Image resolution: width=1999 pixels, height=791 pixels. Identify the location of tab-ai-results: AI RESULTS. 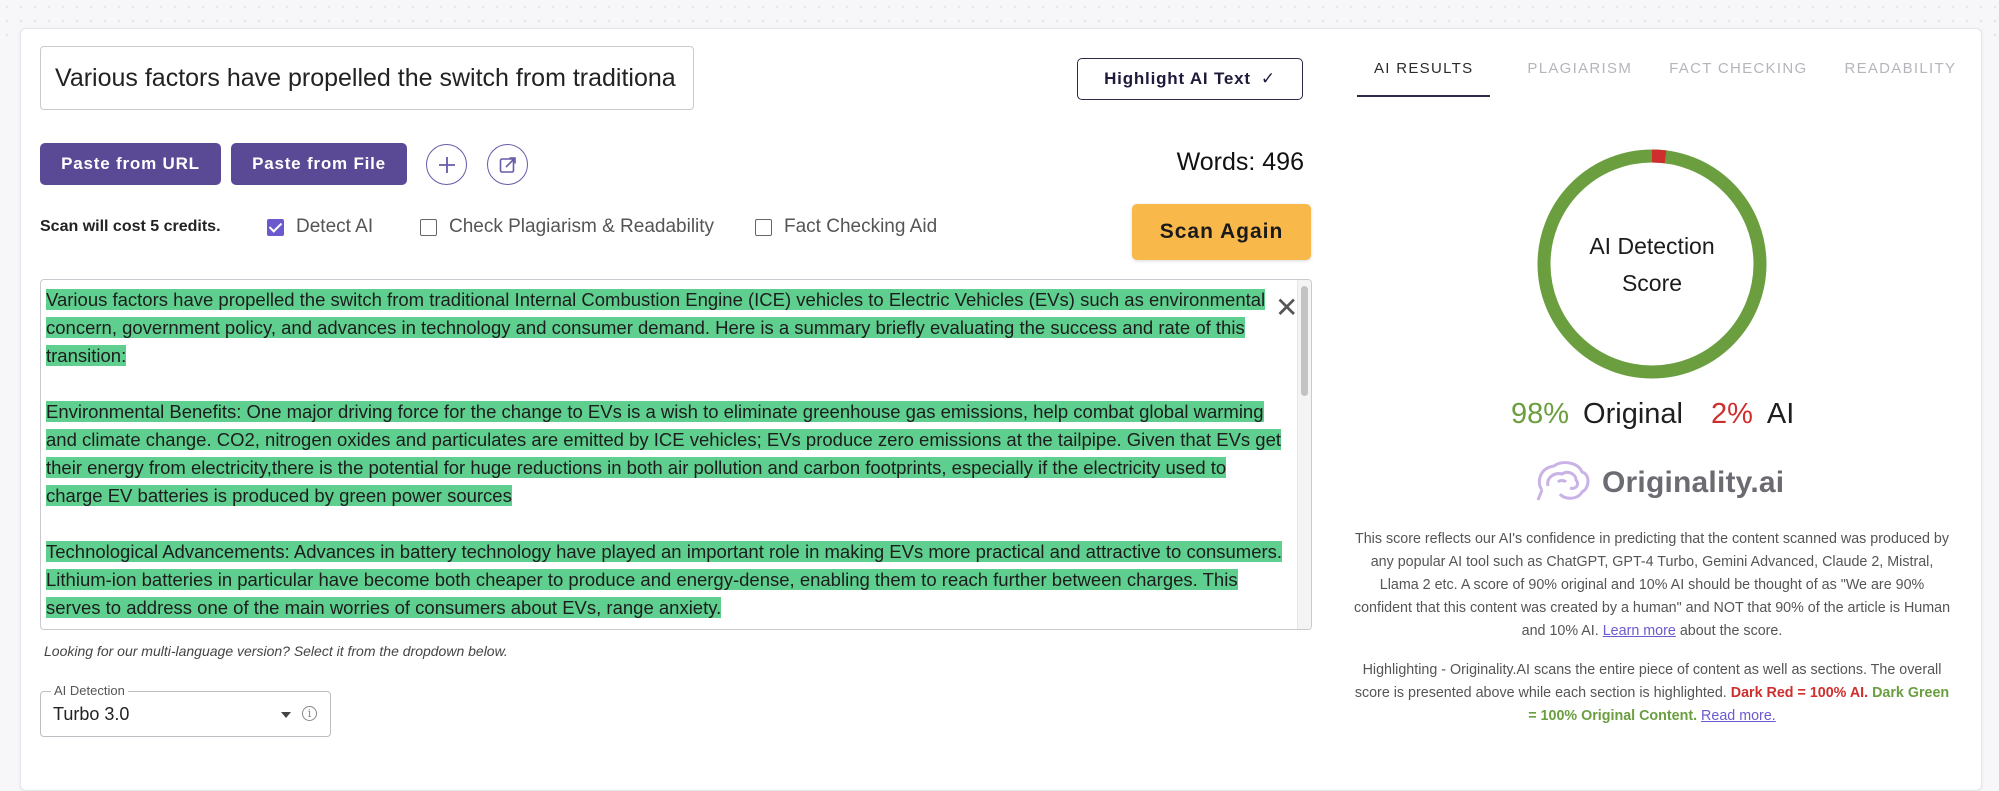
(1424, 78).